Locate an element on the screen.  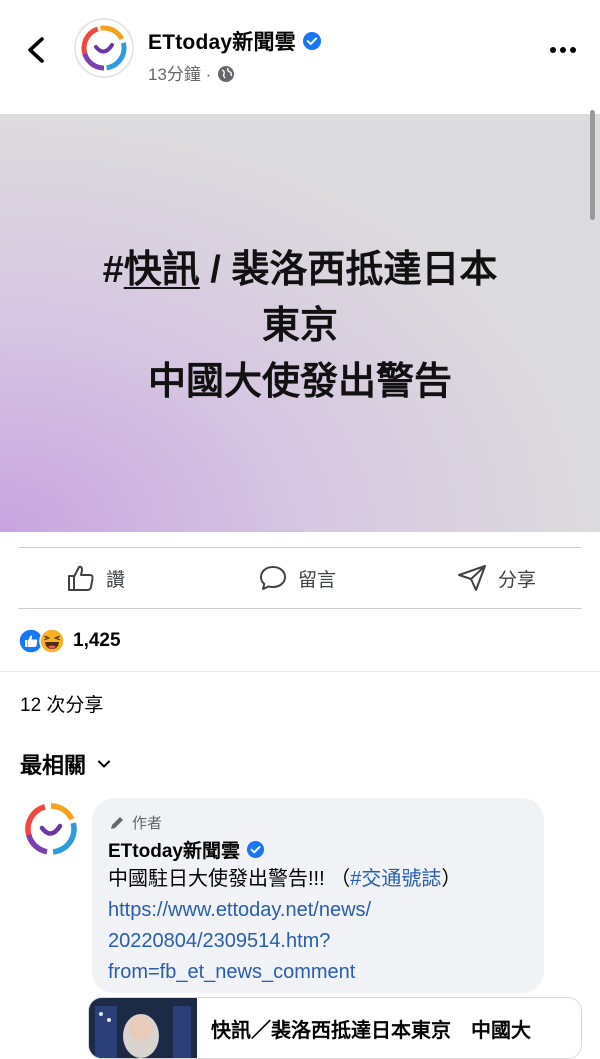
link-preview-title: 快訊／裴洛西抵達日本東京 中國大 is located at coordinates (371, 1031).